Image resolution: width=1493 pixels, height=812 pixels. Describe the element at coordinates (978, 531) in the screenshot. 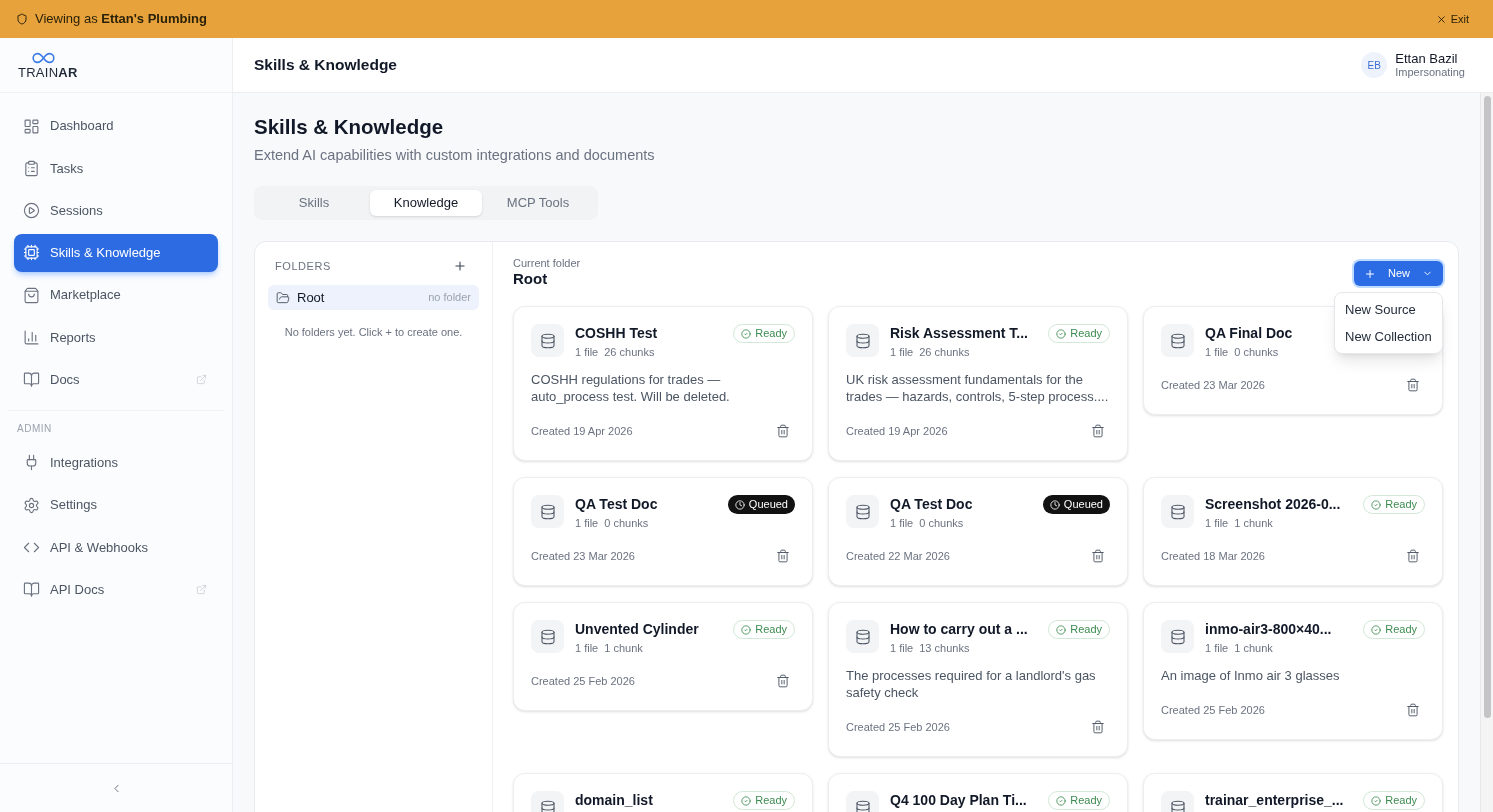

I see `knowledge-card: QA Test Doc 1 file 0 chunks Queued Created 22 Mar 2026` at that location.